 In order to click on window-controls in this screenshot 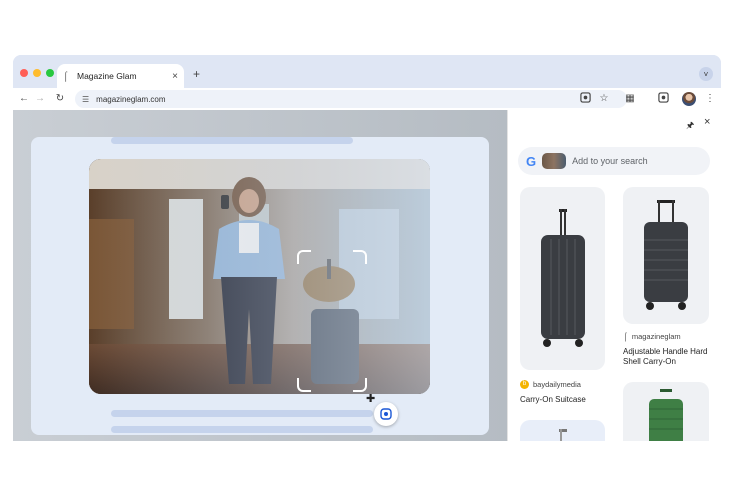, I will do `click(37, 73)`.